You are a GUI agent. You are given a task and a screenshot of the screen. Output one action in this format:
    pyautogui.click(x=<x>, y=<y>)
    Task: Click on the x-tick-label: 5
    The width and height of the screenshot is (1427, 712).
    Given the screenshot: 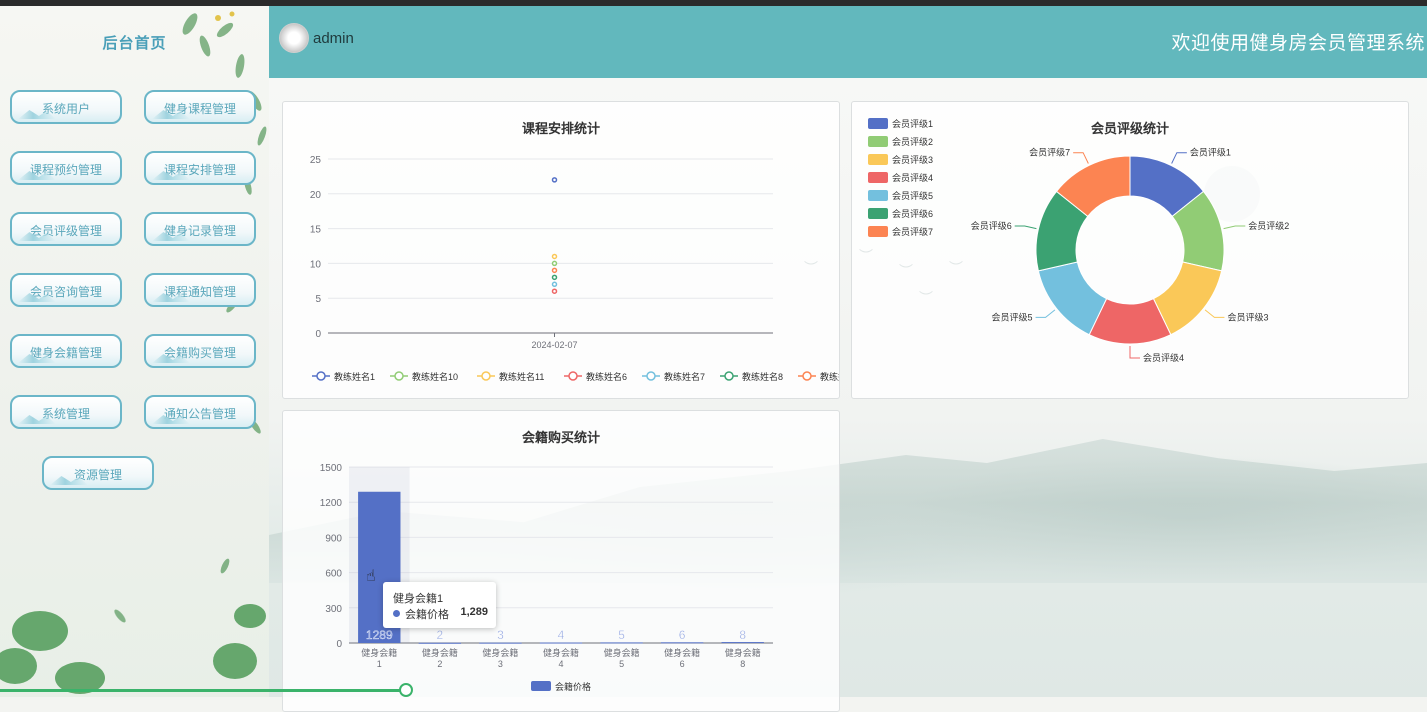 What is the action you would take?
    pyautogui.click(x=621, y=664)
    